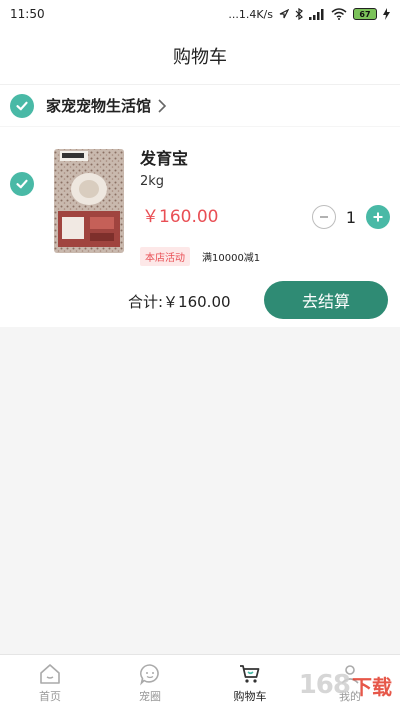 The image size is (400, 710). I want to click on nav-label: 宠圈, so click(150, 696).